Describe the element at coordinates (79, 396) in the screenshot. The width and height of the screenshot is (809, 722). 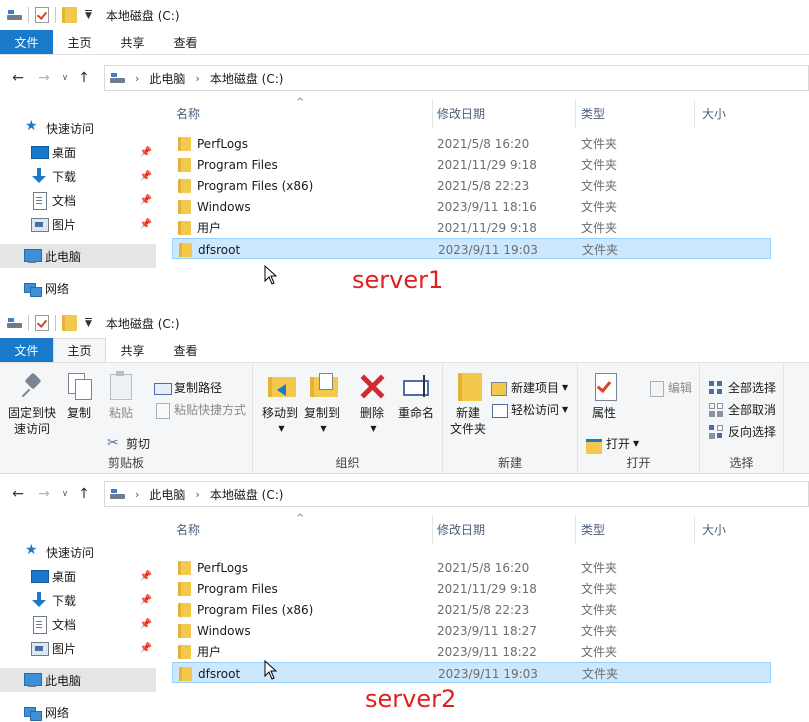
I see `copy-button: 复制` at that location.